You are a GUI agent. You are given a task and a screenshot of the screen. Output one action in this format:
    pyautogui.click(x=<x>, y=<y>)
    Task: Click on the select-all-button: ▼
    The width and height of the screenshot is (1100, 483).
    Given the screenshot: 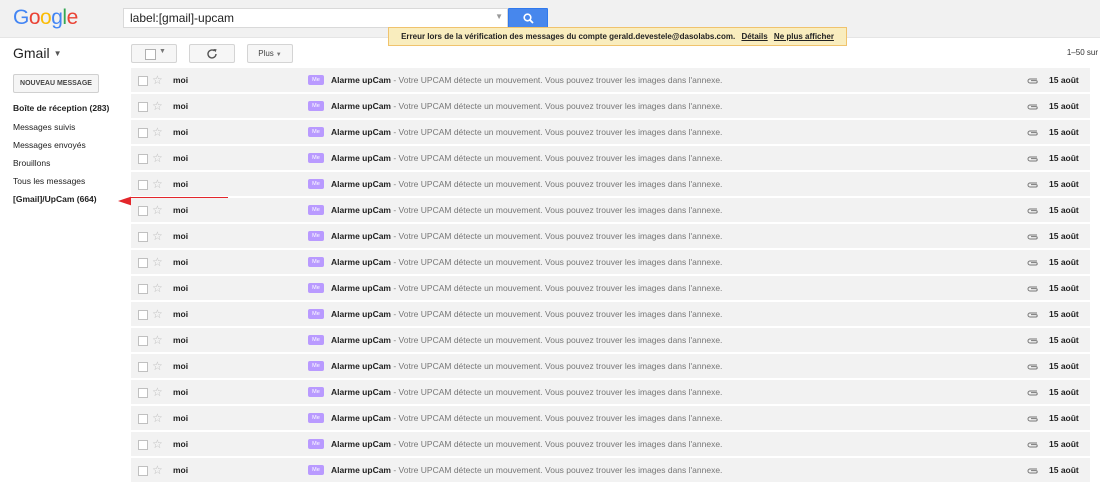 What is the action you would take?
    pyautogui.click(x=154, y=53)
    